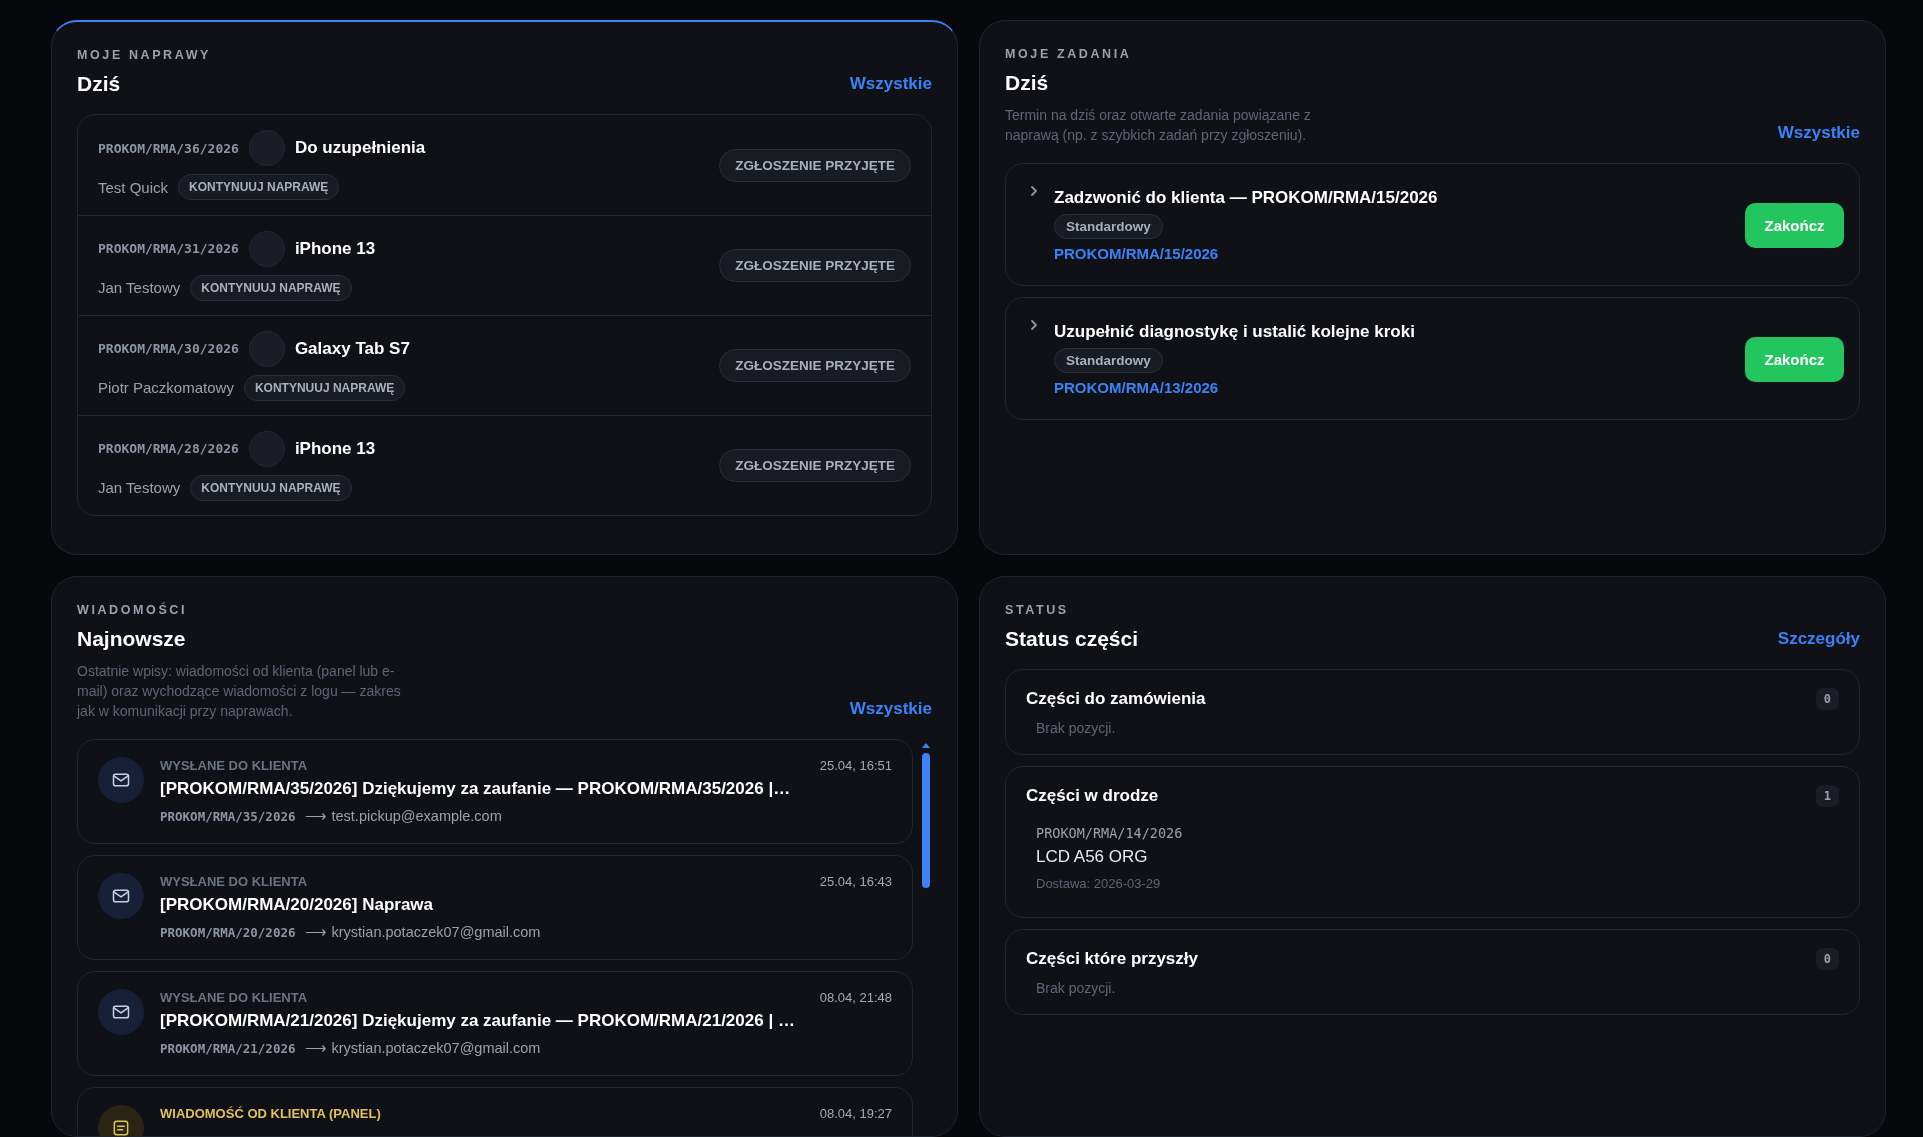  What do you see at coordinates (1069, 54) in the screenshot?
I see `section-label: MOJE ZADANIA` at bounding box center [1069, 54].